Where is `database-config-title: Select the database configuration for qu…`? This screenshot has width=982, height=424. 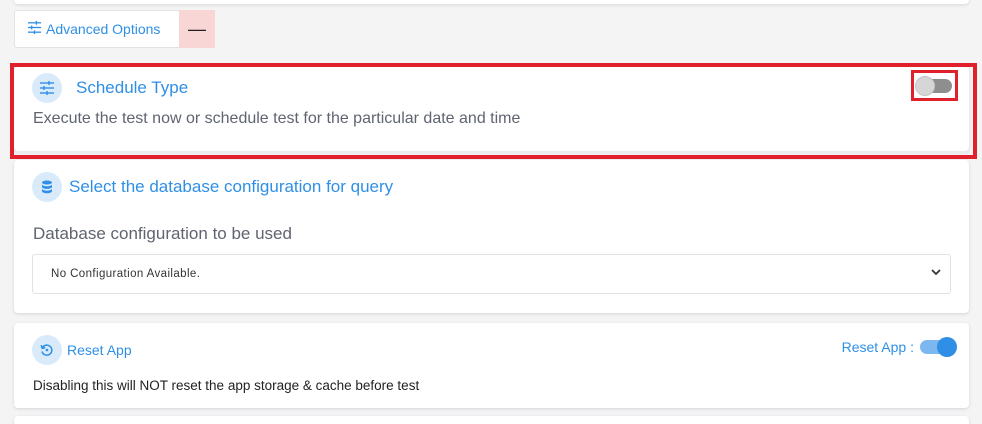 database-config-title: Select the database configuration for qu… is located at coordinates (231, 186).